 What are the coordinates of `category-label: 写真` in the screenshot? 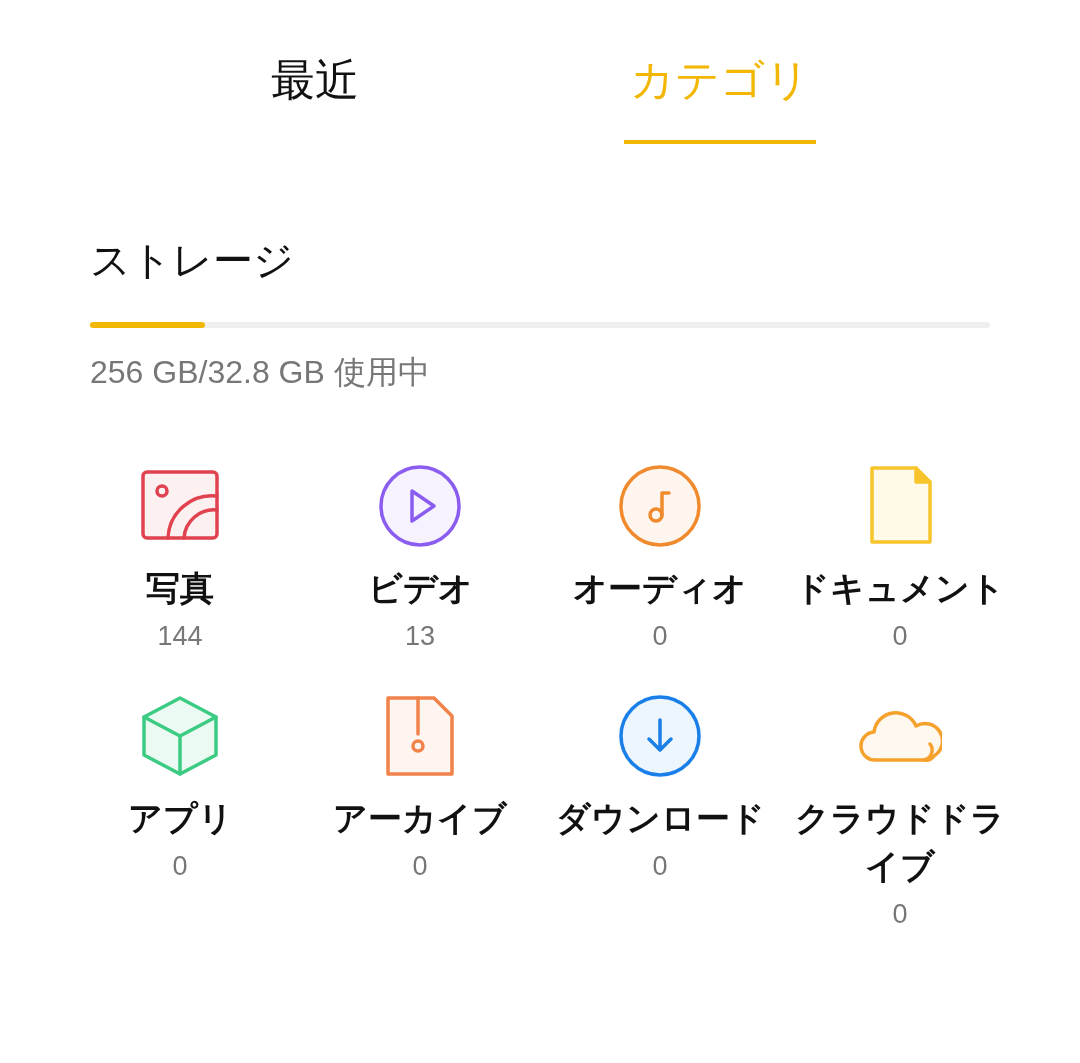 It's located at (180, 588).